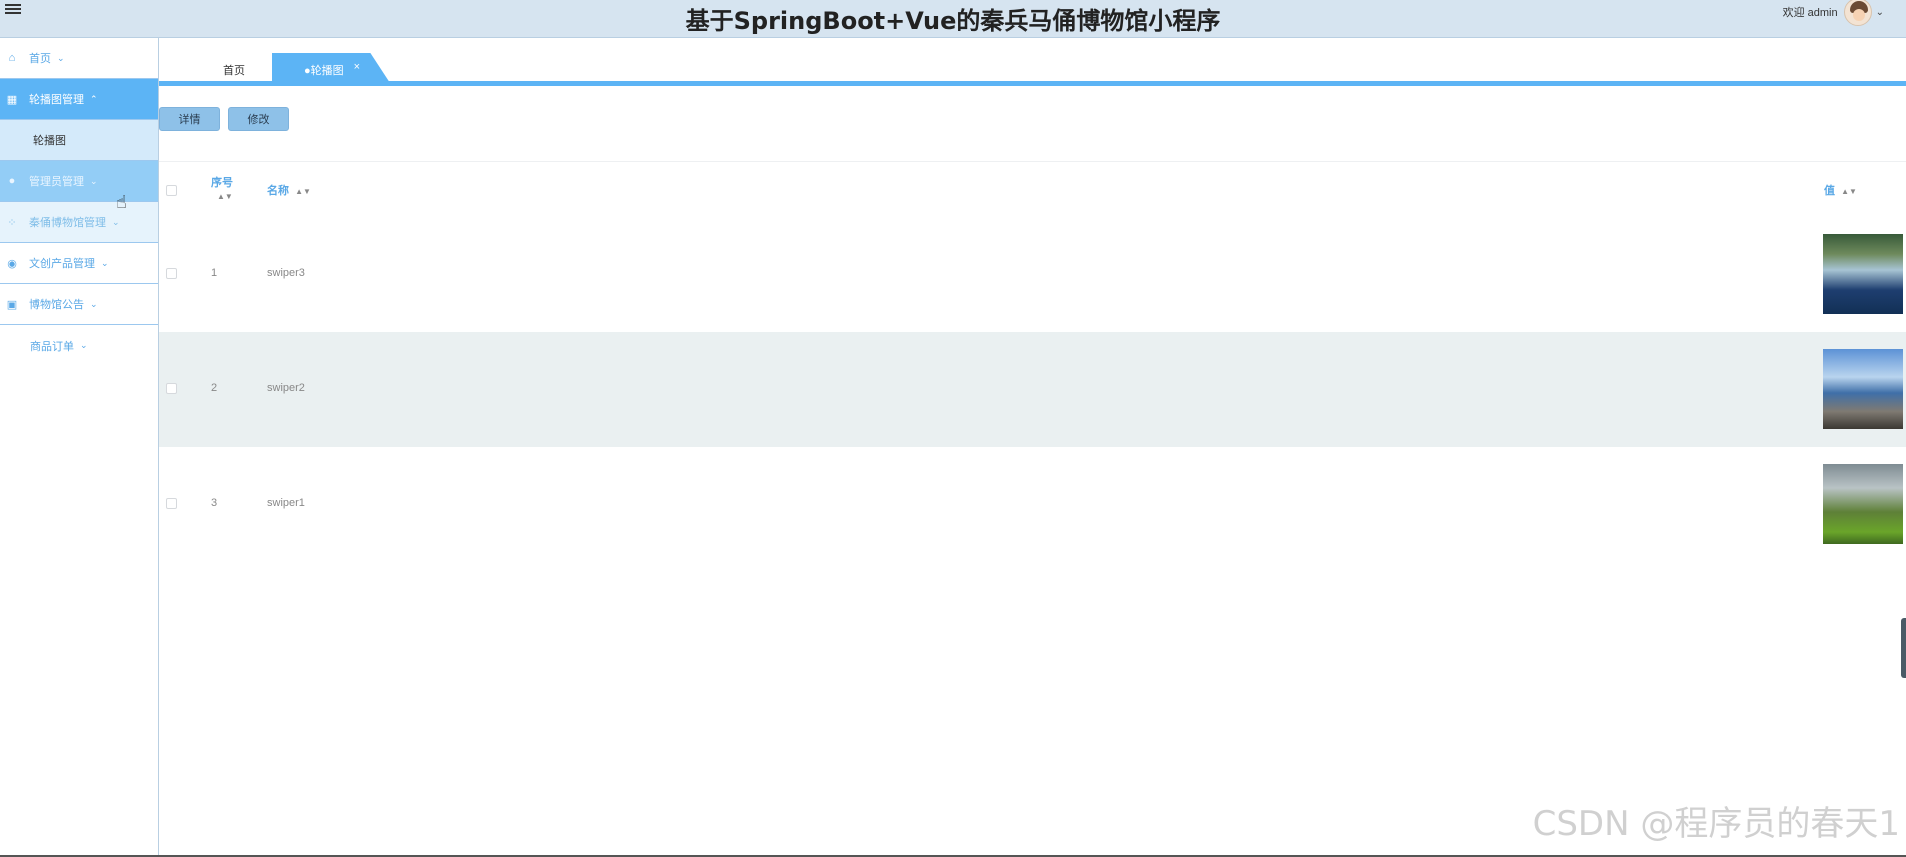 The height and width of the screenshot is (857, 1906). What do you see at coordinates (12, 58) in the screenshot?
I see `home-icon: ⌂` at bounding box center [12, 58].